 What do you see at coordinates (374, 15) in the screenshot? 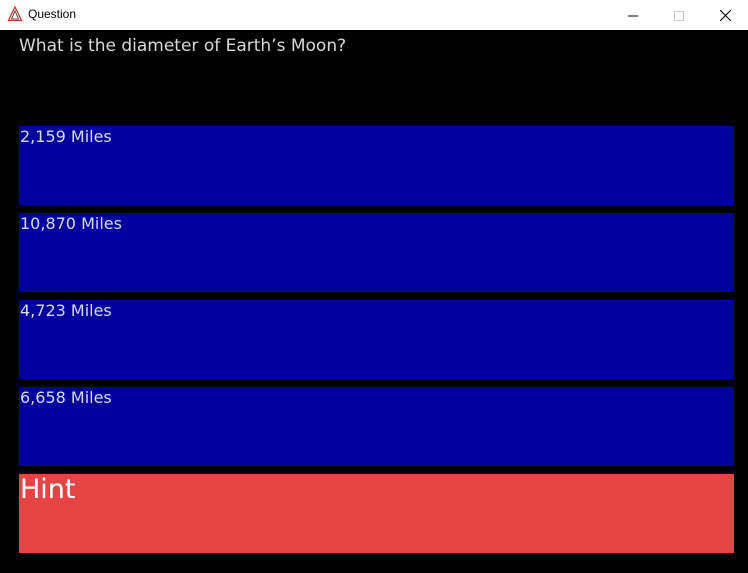
I see `title-bar: Question` at bounding box center [374, 15].